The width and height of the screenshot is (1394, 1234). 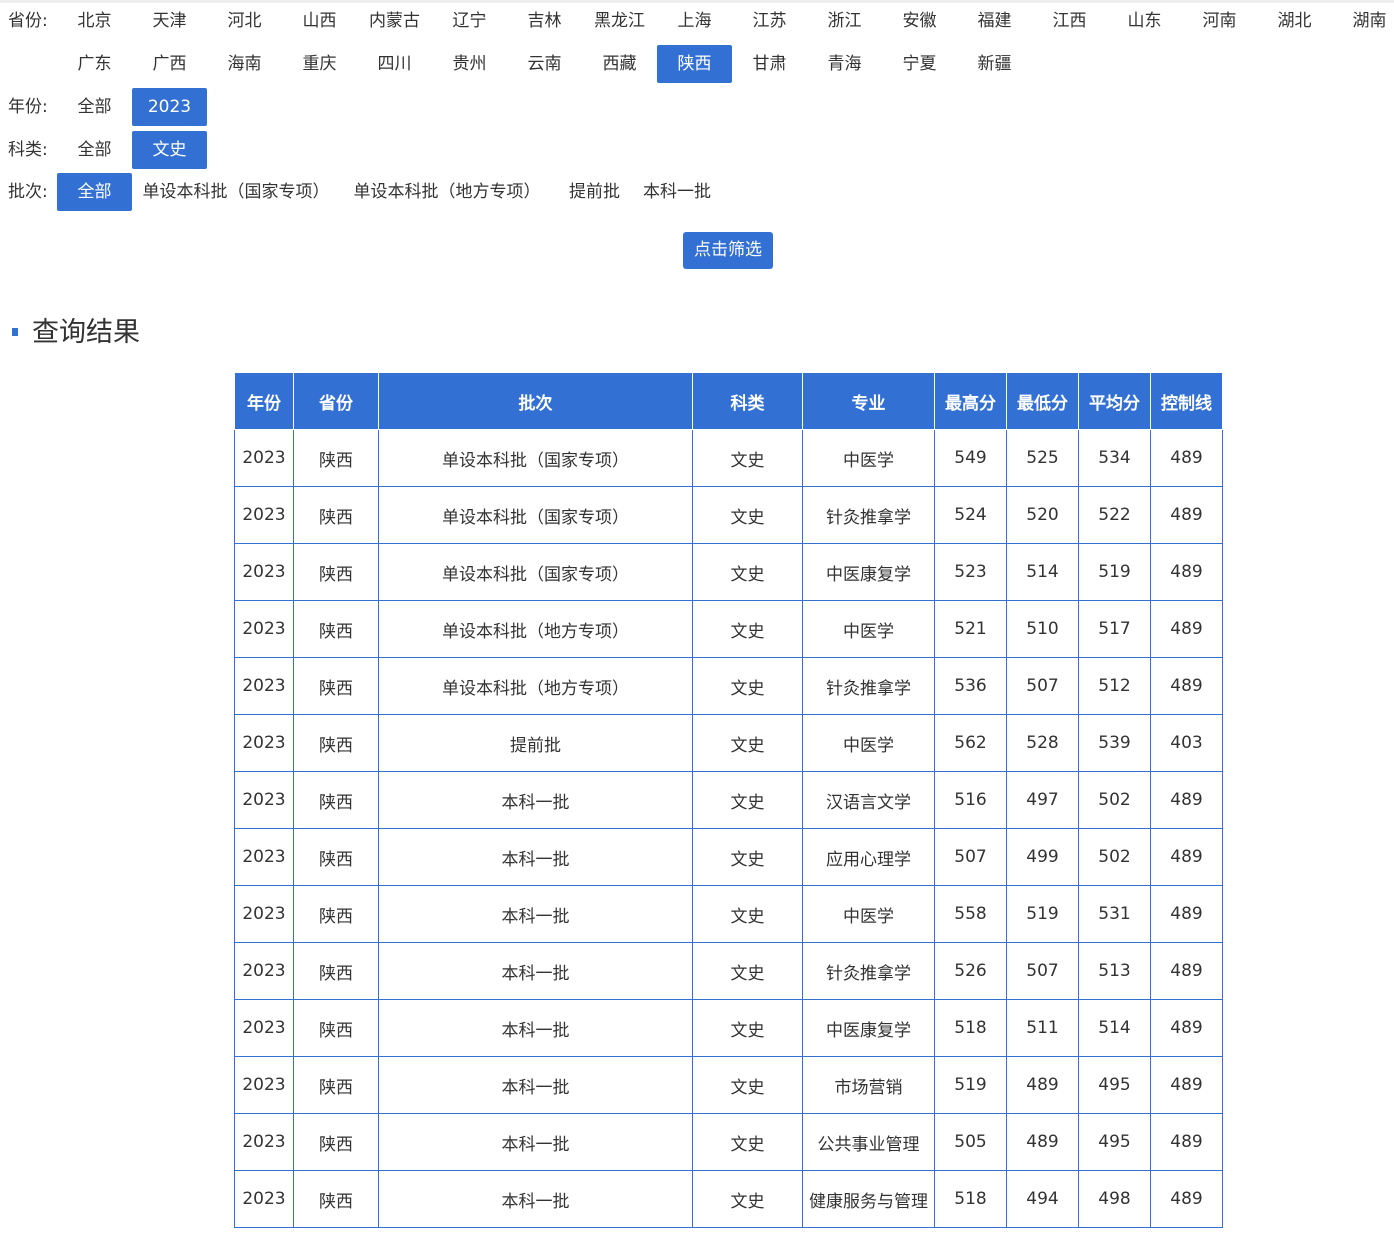 What do you see at coordinates (469, 64) in the screenshot?
I see `province-option: 贵州` at bounding box center [469, 64].